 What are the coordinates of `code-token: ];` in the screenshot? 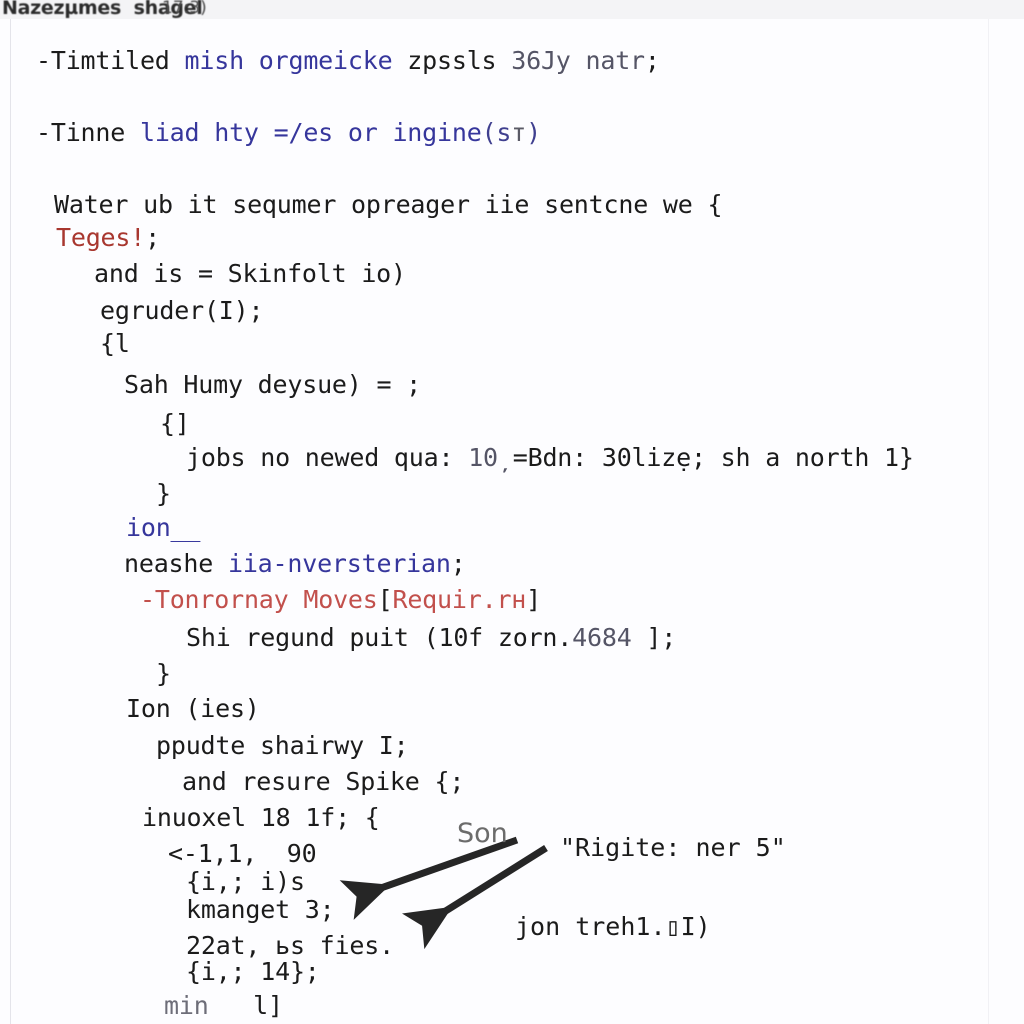 It's located at (654, 637).